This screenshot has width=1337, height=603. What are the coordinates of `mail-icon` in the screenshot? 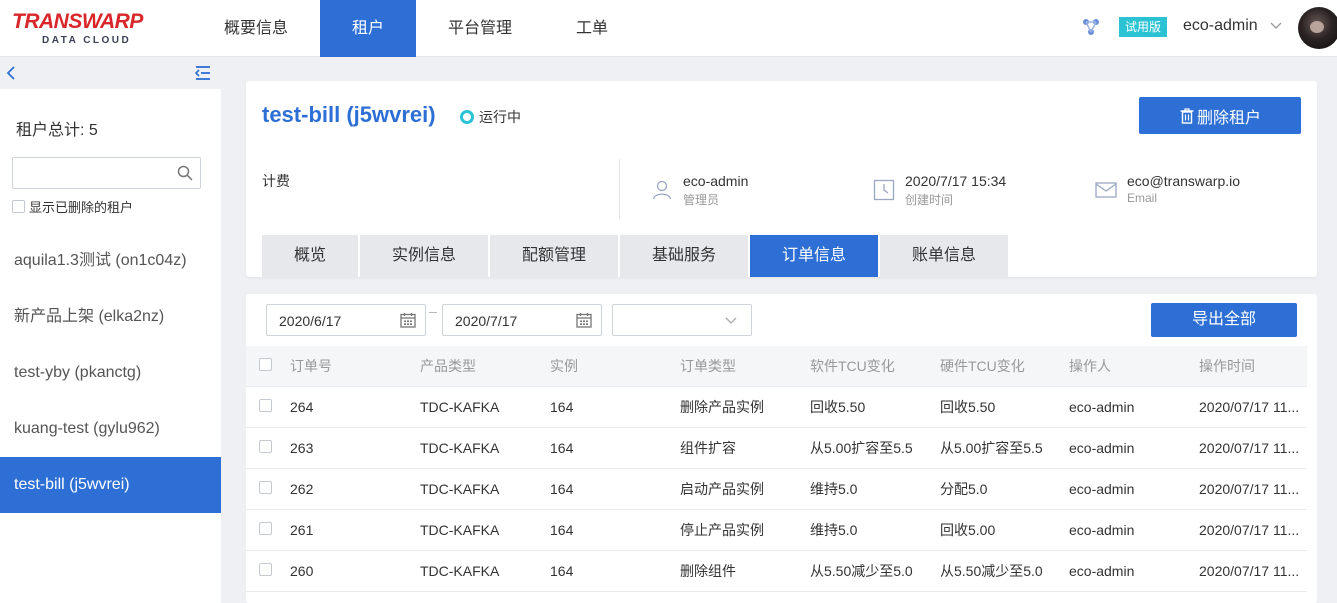 It's located at (1106, 190).